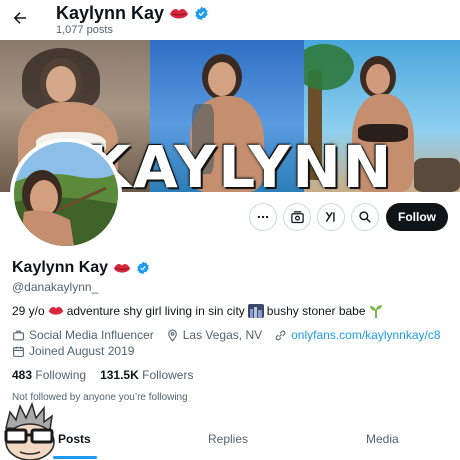  Describe the element at coordinates (82, 351) in the screenshot. I see `joined-text: Joined August 2019` at that location.